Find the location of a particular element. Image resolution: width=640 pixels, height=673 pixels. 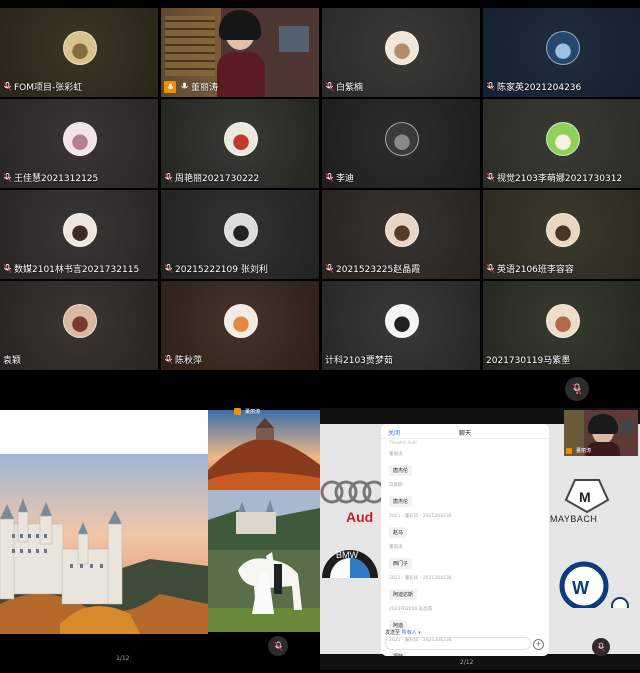

participant-name: 周艳丽2021730222 is located at coordinates (217, 179).